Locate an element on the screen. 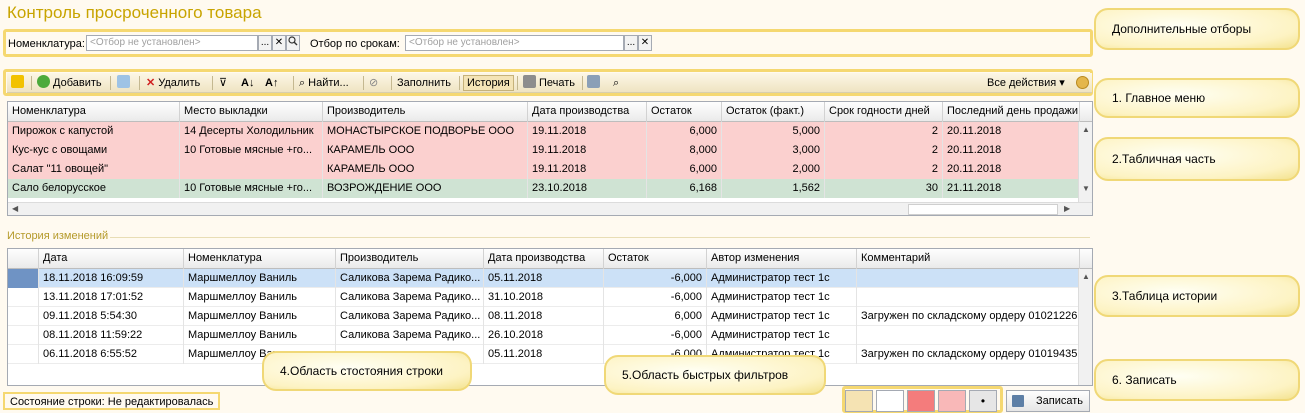  table-cell: Салат "11 овощей" is located at coordinates (94, 169).